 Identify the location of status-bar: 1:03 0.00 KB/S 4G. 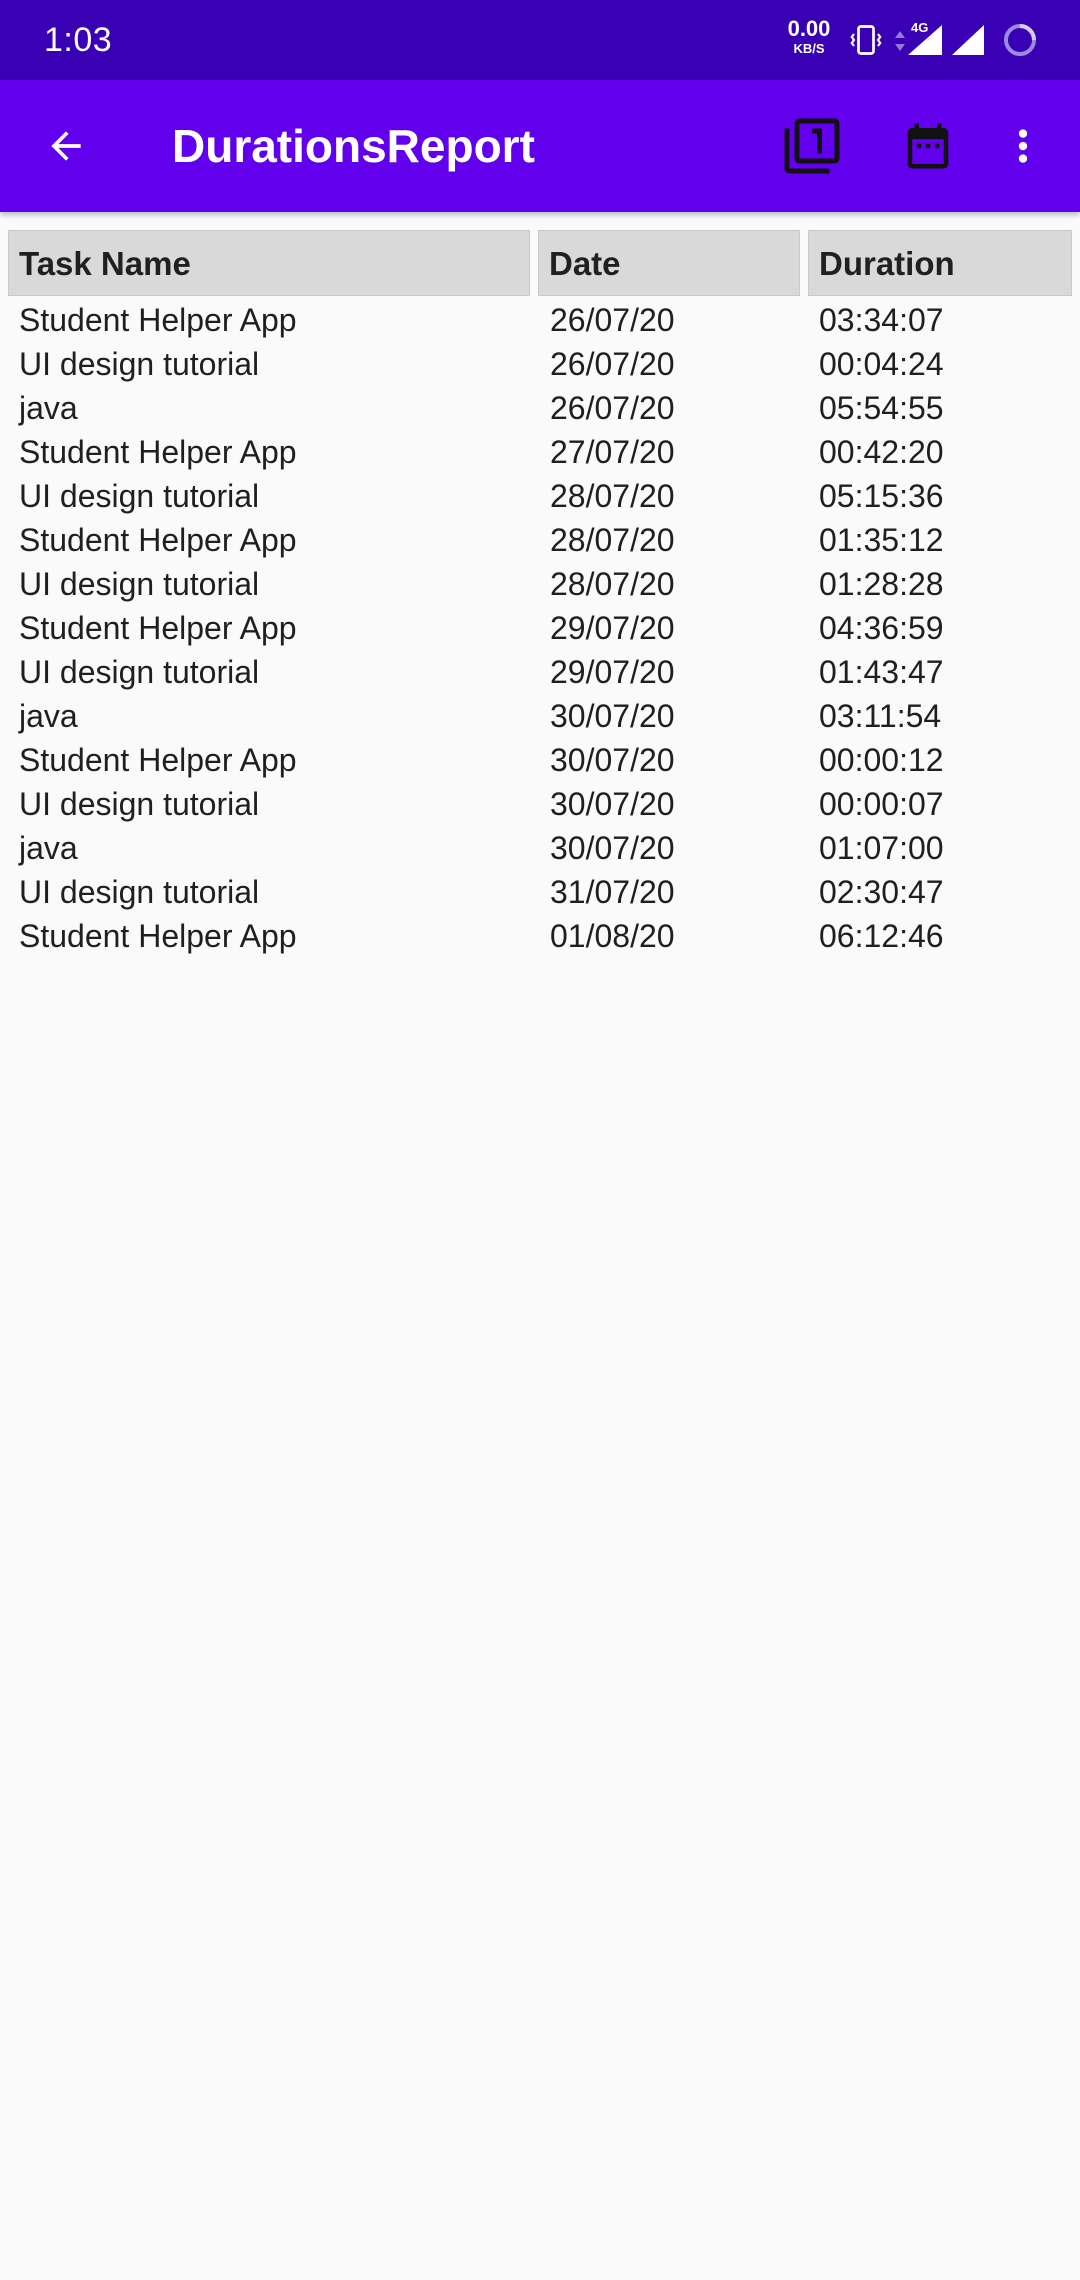
(540, 40).